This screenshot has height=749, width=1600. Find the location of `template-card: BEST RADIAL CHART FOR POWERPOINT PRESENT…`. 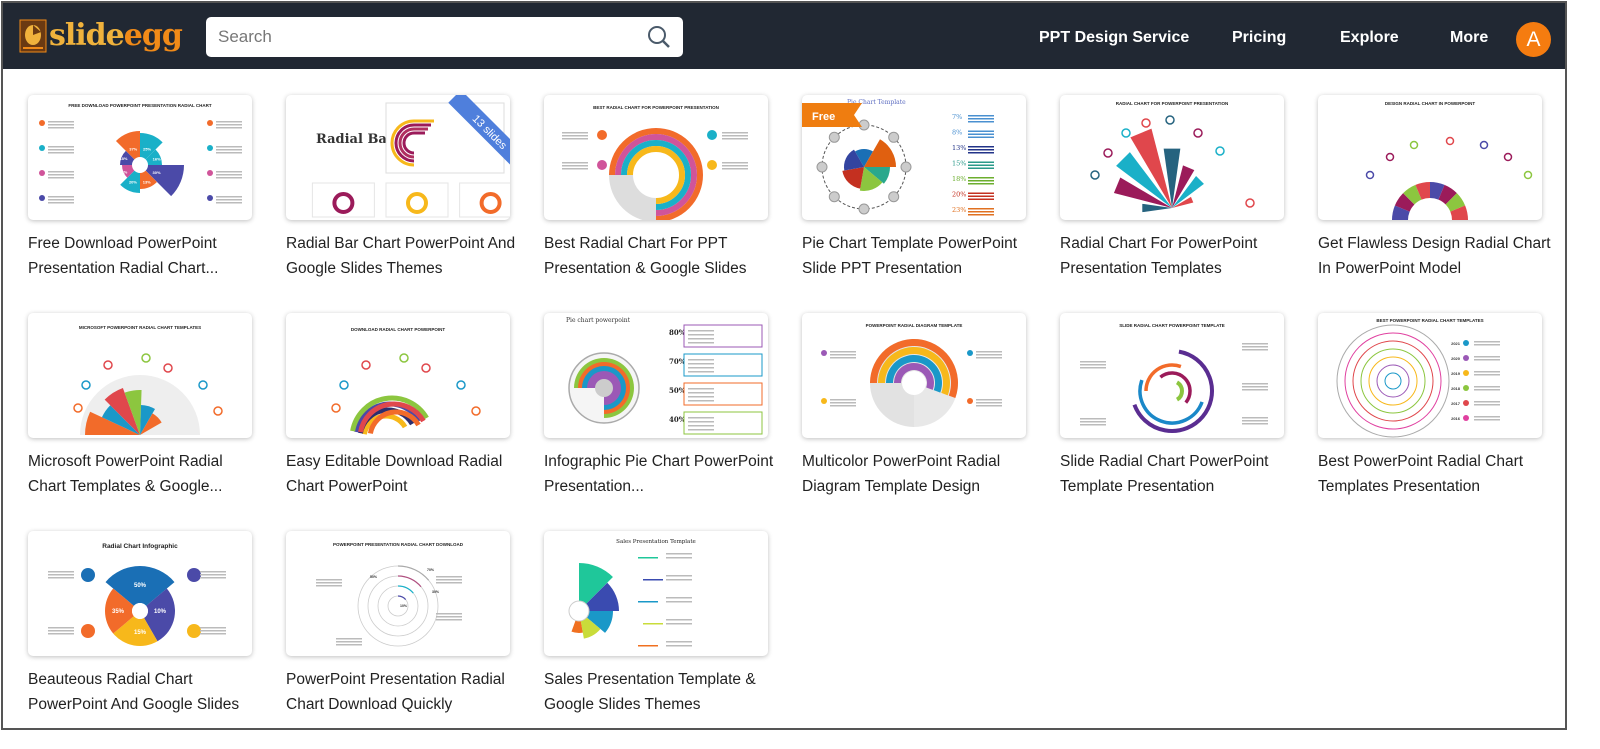

template-card: BEST RADIAL CHART FOR POWERPOINT PRESENT… is located at coordinates (656, 204).